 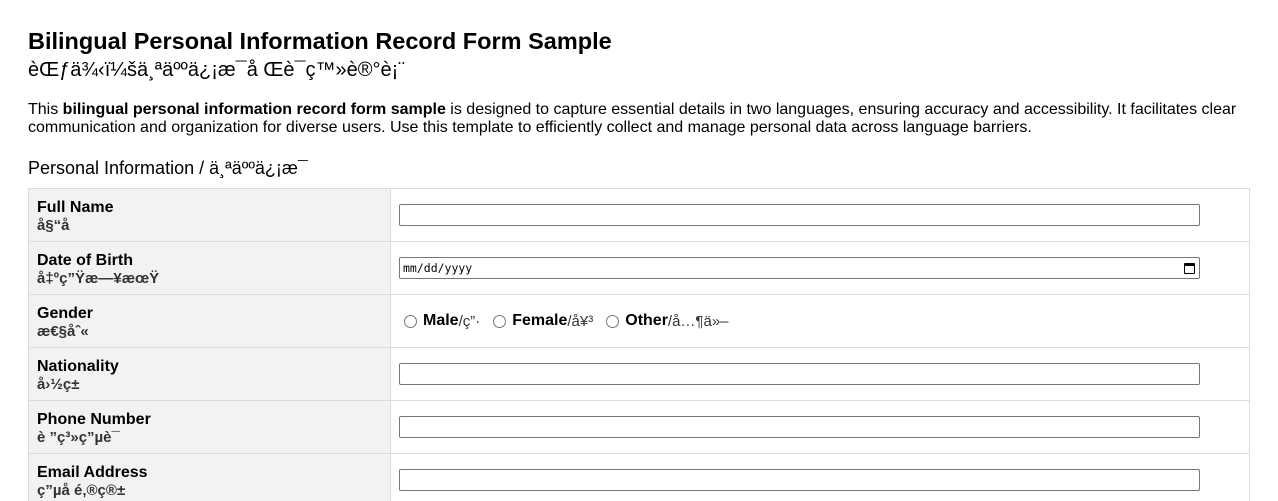 I want to click on phone-number-input, so click(x=799, y=427).